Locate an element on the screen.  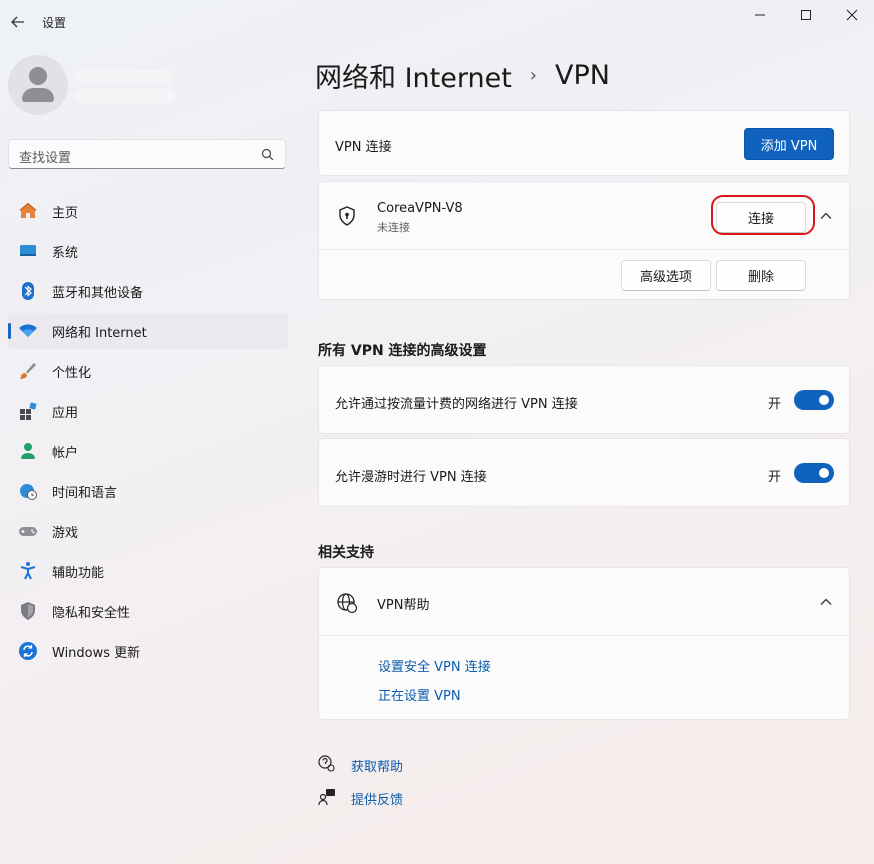
globe-clock-icon is located at coordinates (28, 491).